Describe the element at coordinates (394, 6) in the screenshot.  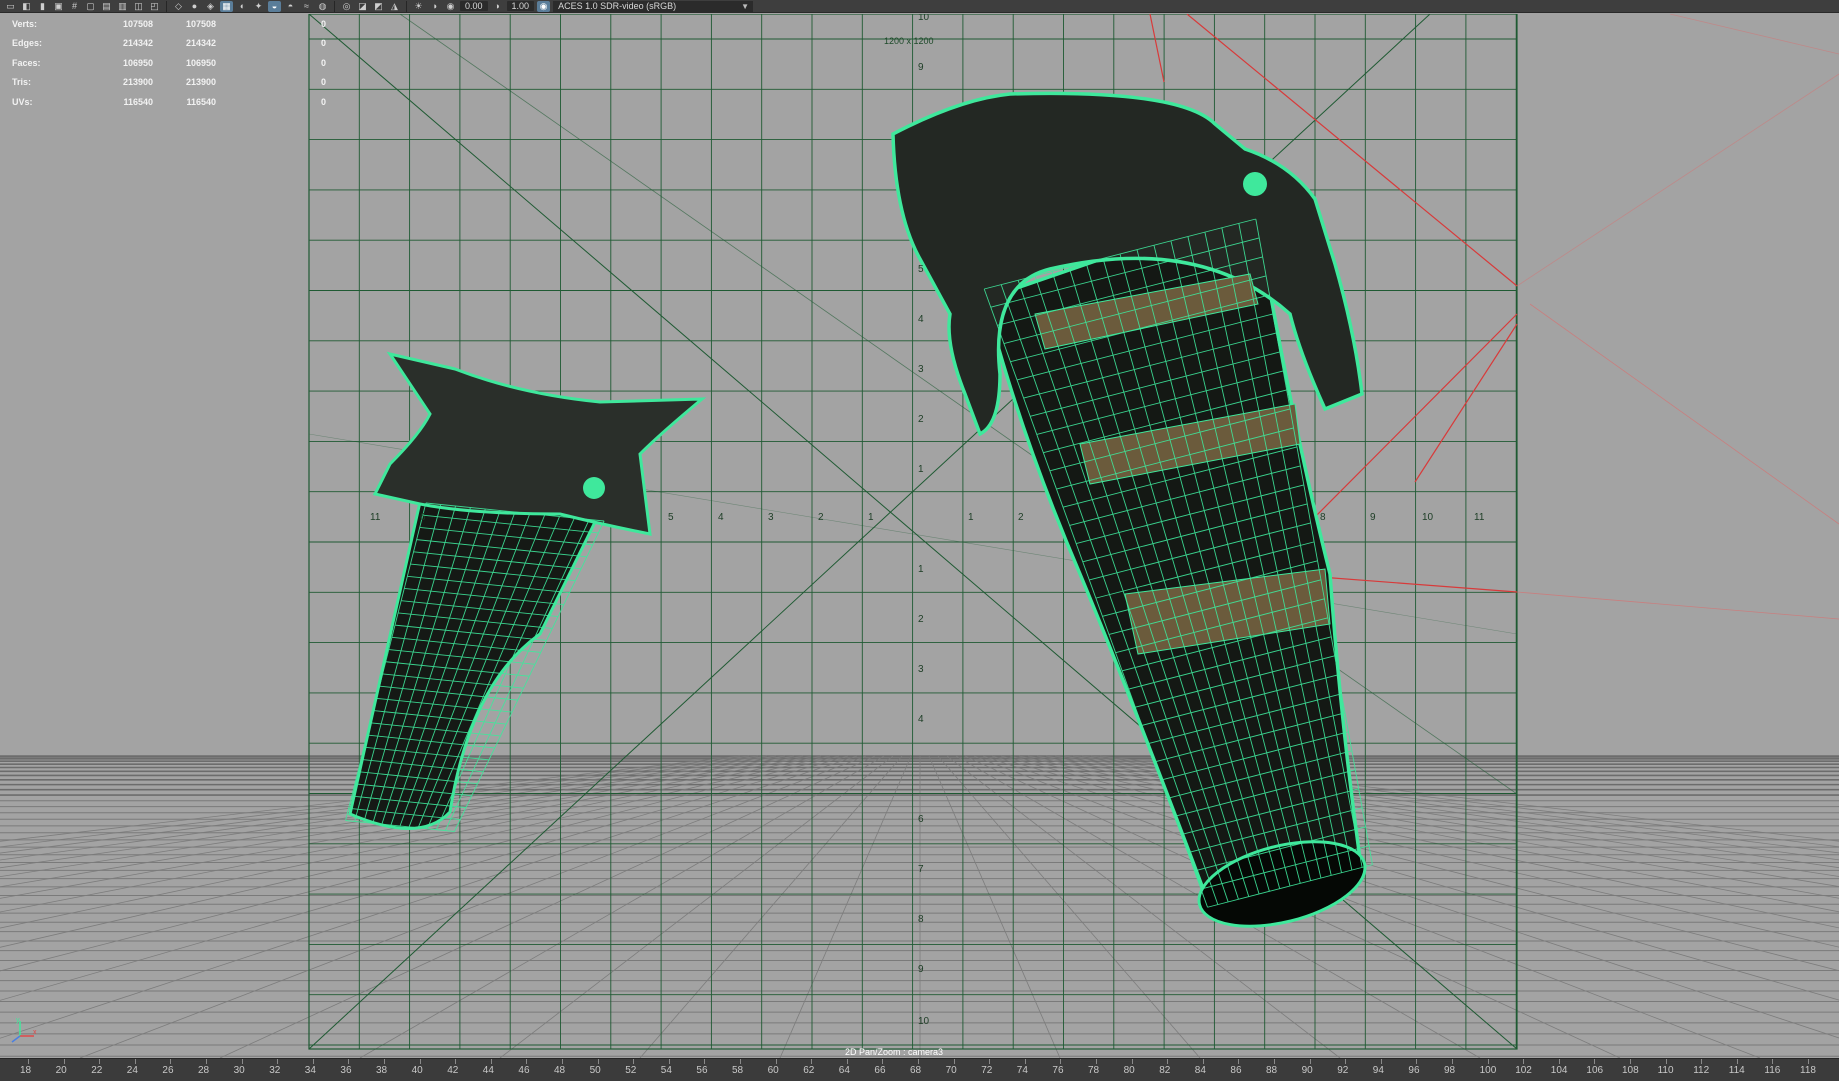
I see `backface-icon: ◮` at that location.